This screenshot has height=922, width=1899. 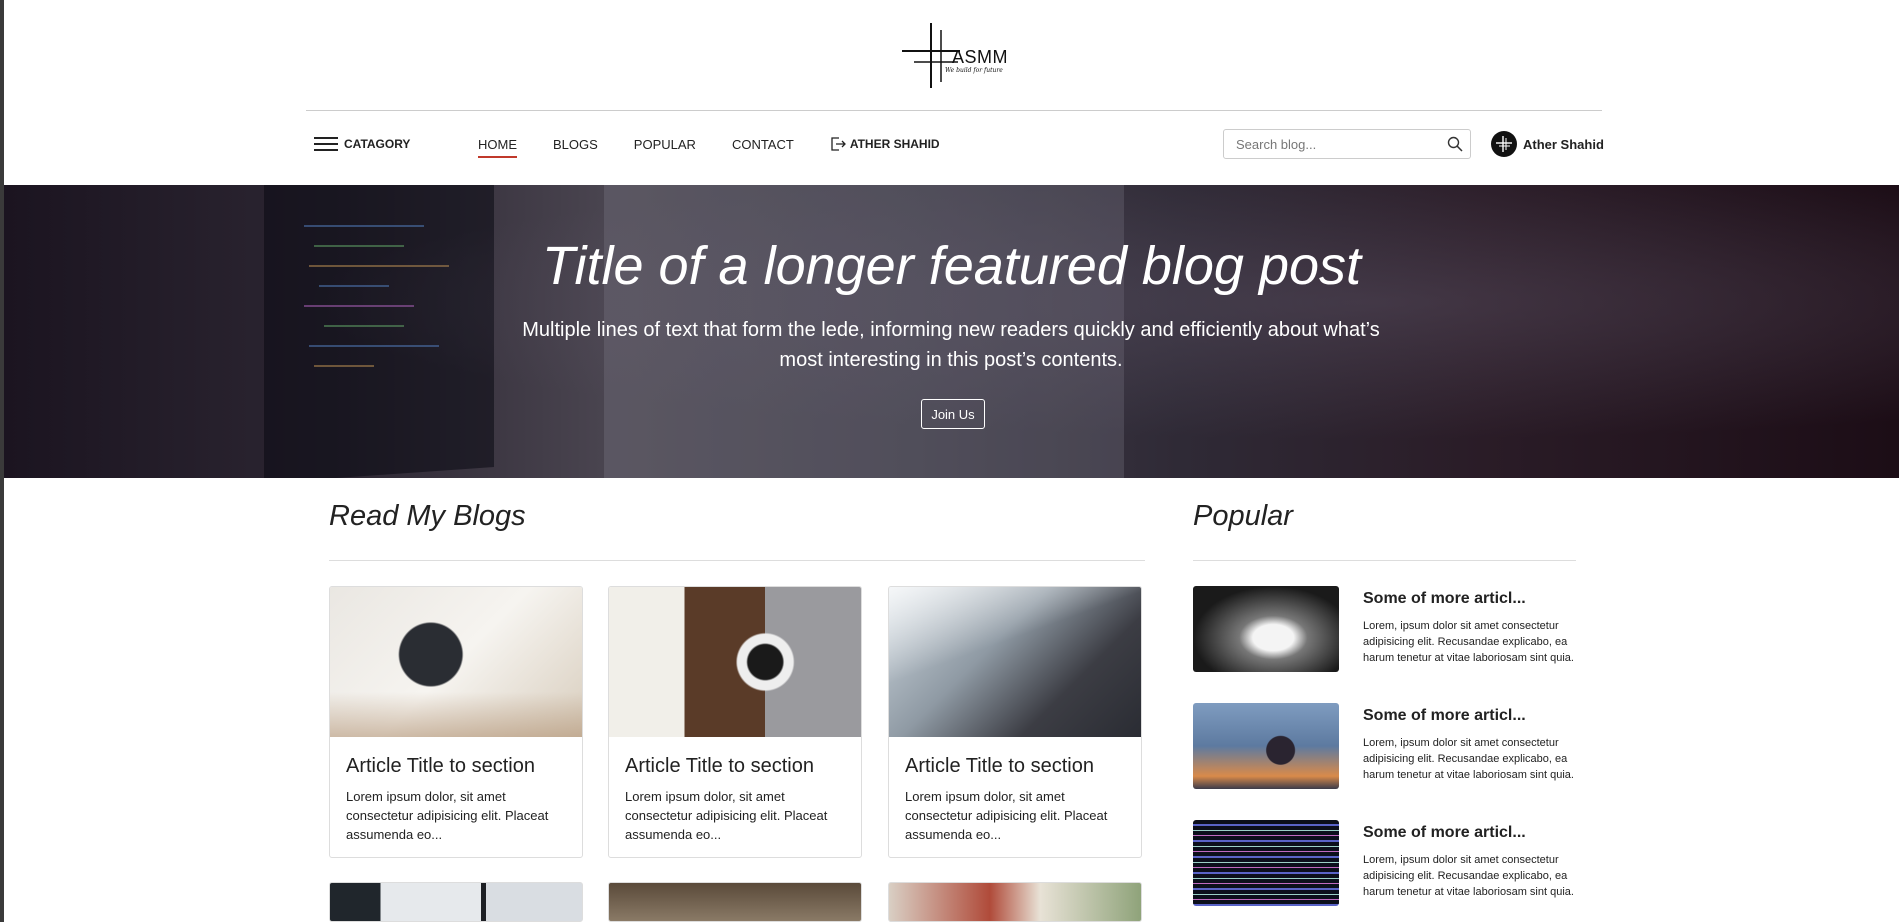 I want to click on avatar-logo-icon, so click(x=1504, y=144).